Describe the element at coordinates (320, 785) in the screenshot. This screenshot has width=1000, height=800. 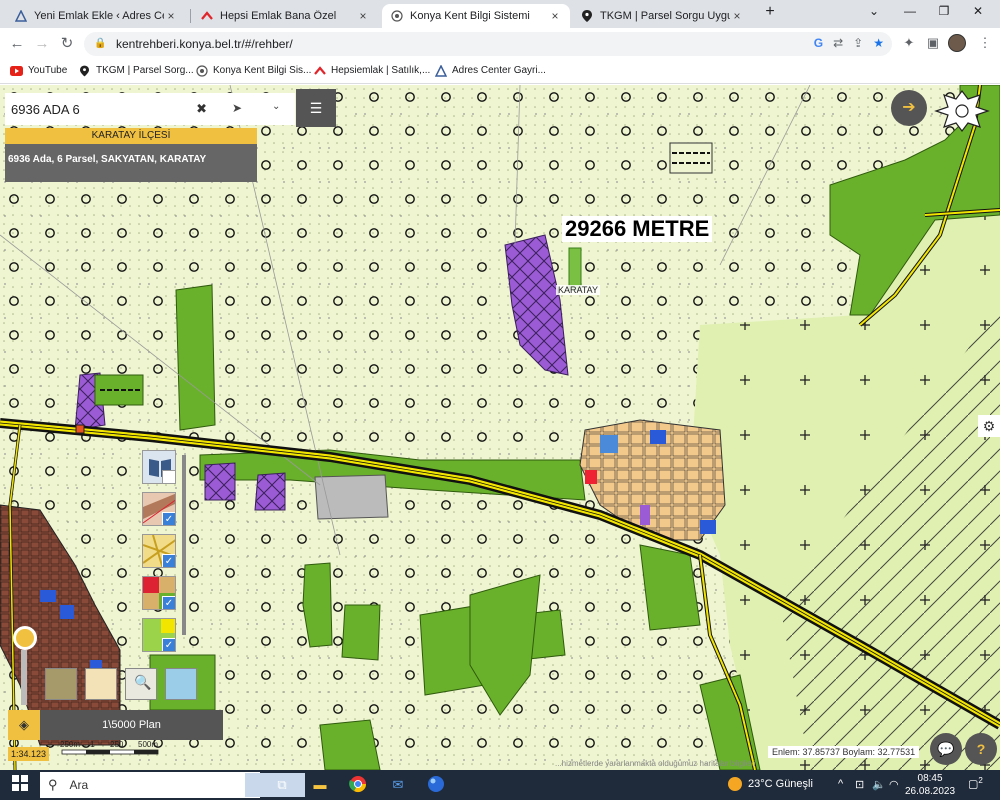
I see `file-explorer-icon: ▬` at that location.